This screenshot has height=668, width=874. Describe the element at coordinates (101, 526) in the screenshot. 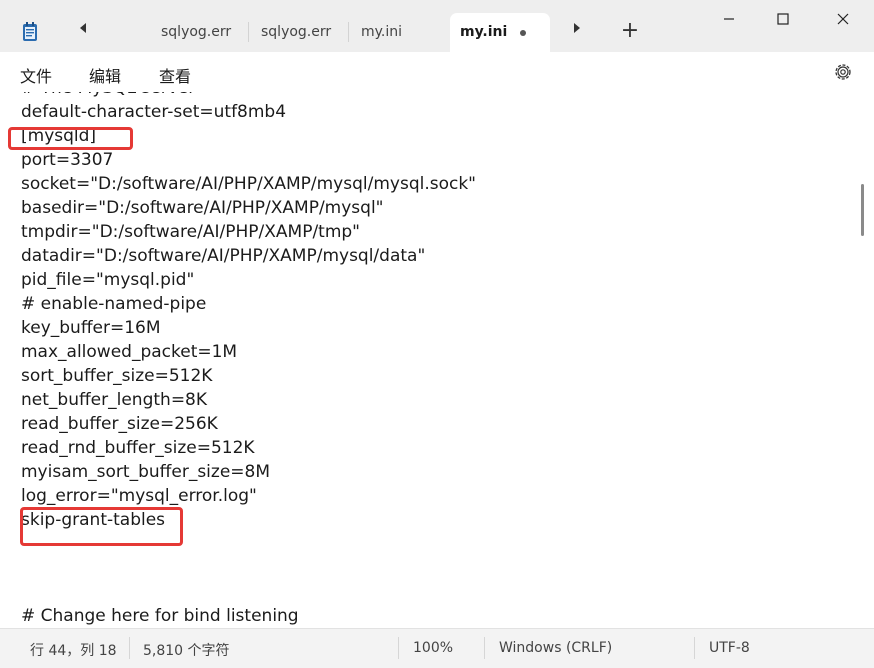

I see `highlight-box-skip-grant-tables` at that location.